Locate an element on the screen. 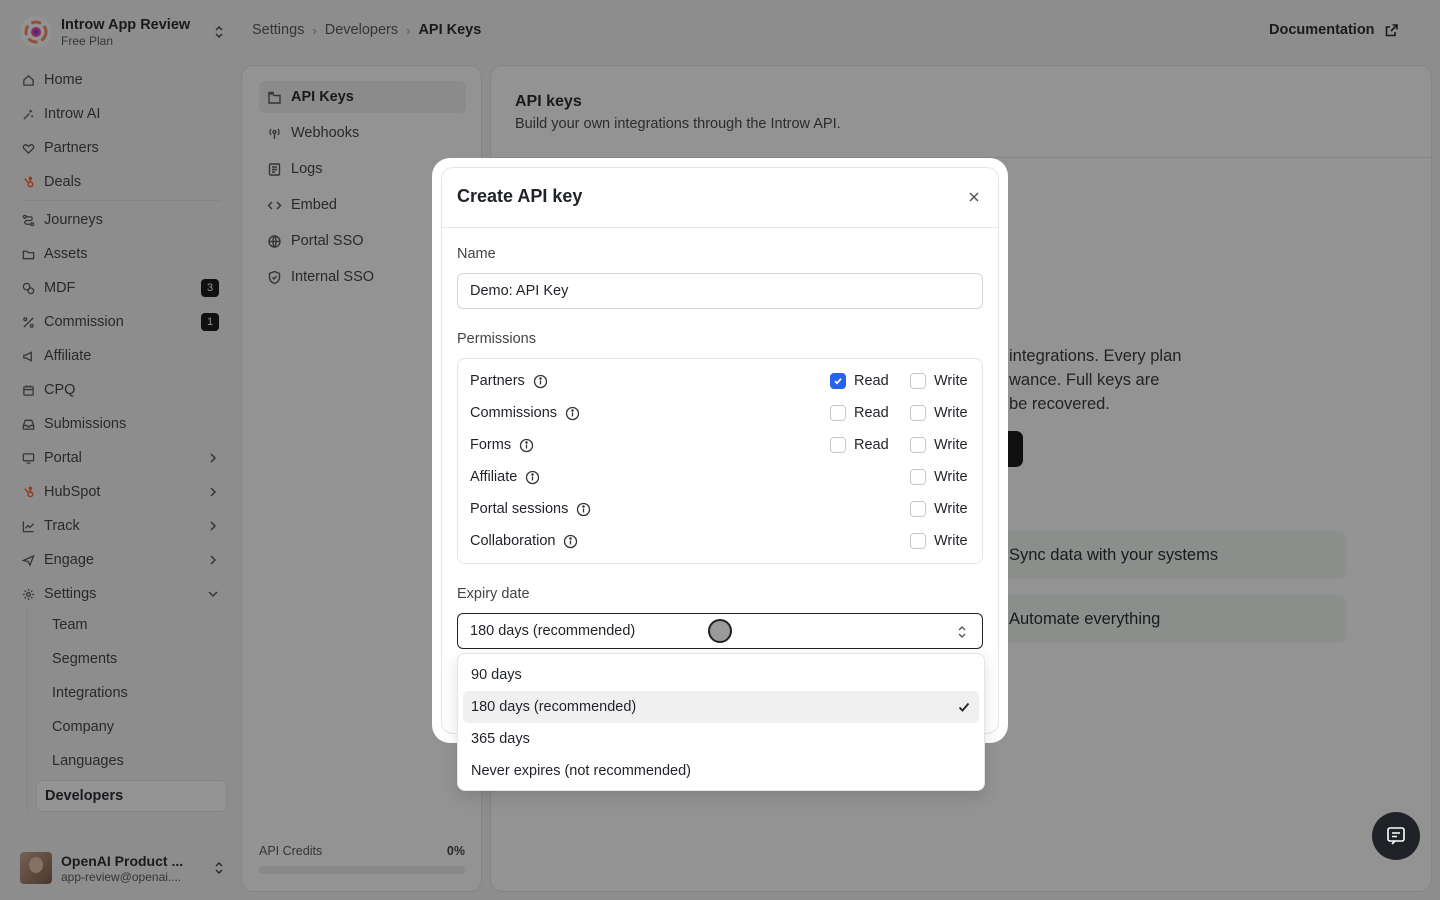  permission-row: Forms Read Write is located at coordinates (720, 445).